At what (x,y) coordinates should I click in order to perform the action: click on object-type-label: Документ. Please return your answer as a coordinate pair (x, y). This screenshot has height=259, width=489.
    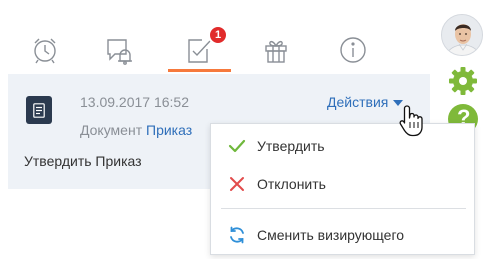
    Looking at the image, I should click on (111, 130).